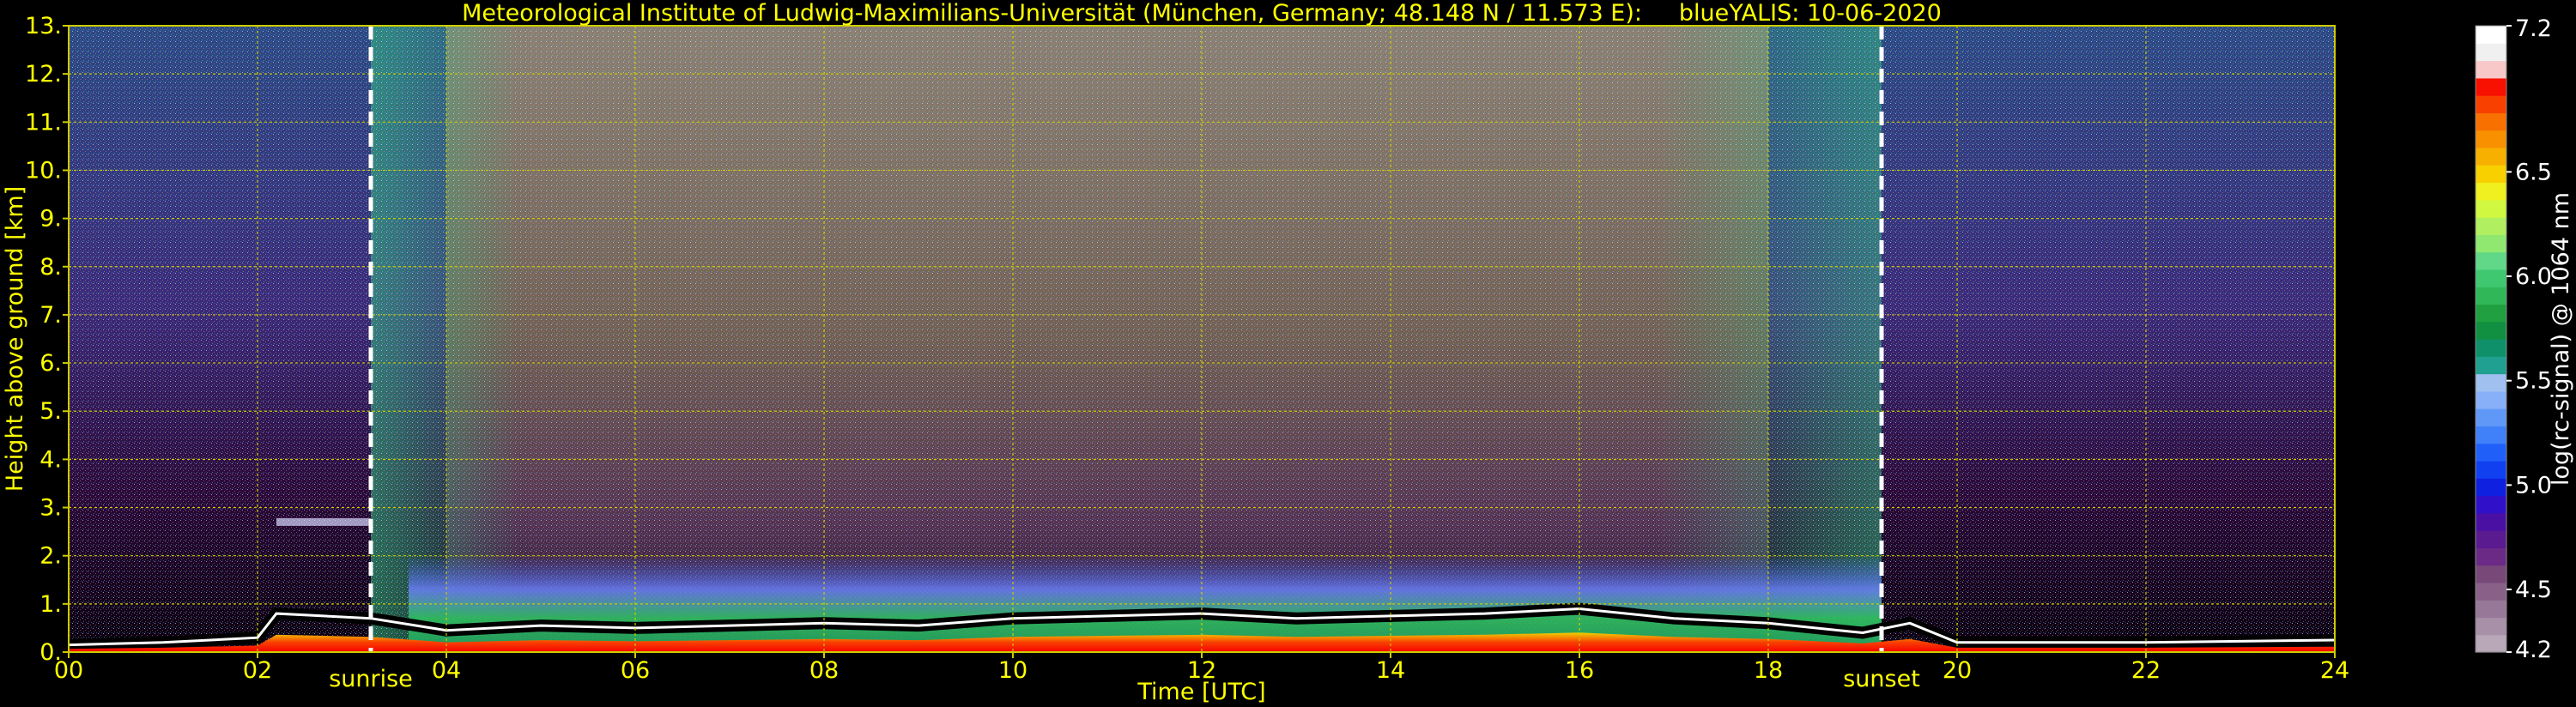  What do you see at coordinates (257, 670) in the screenshot?
I see `x-tick-label: 02` at bounding box center [257, 670].